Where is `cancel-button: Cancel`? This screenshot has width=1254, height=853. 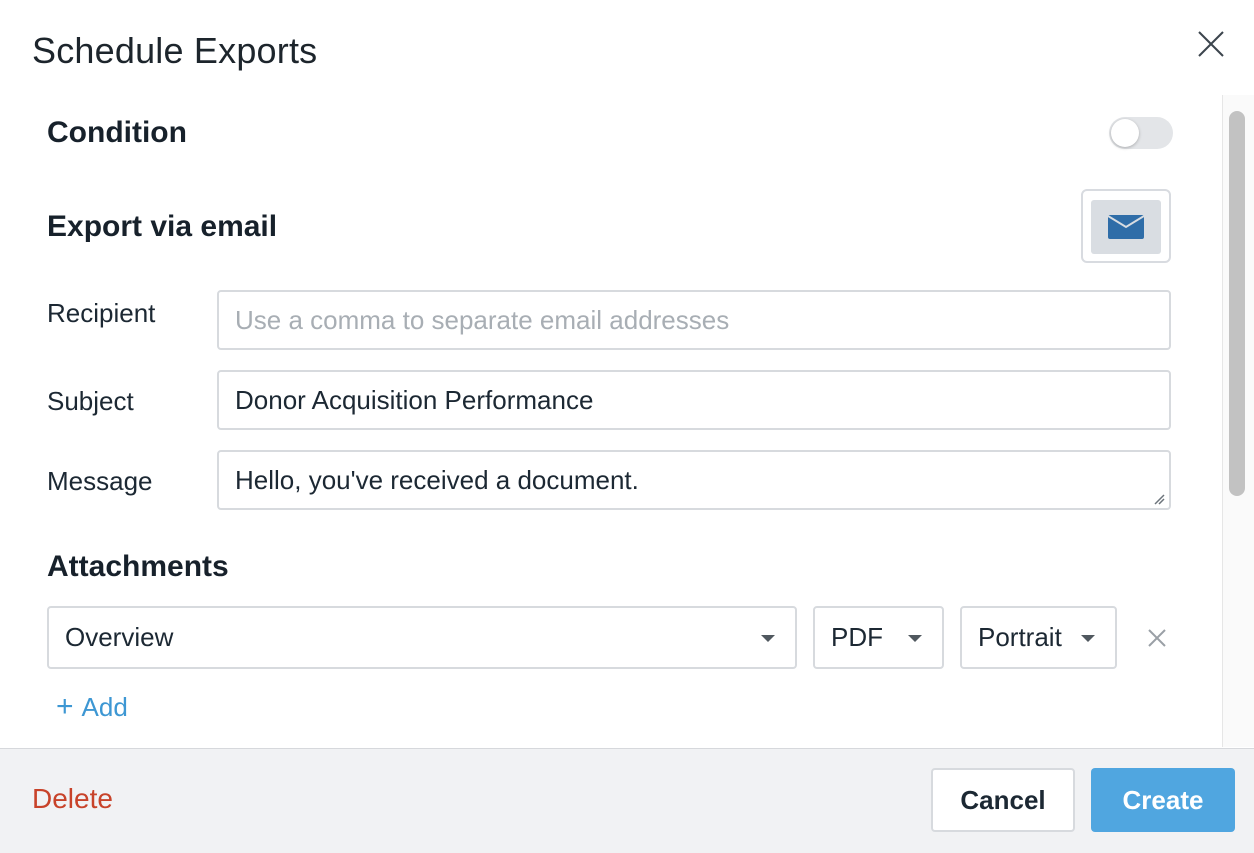 cancel-button: Cancel is located at coordinates (1003, 800).